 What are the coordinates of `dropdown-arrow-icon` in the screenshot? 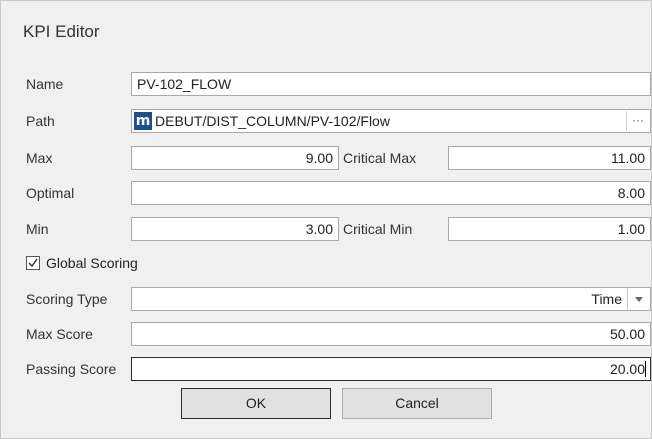 It's located at (638, 299).